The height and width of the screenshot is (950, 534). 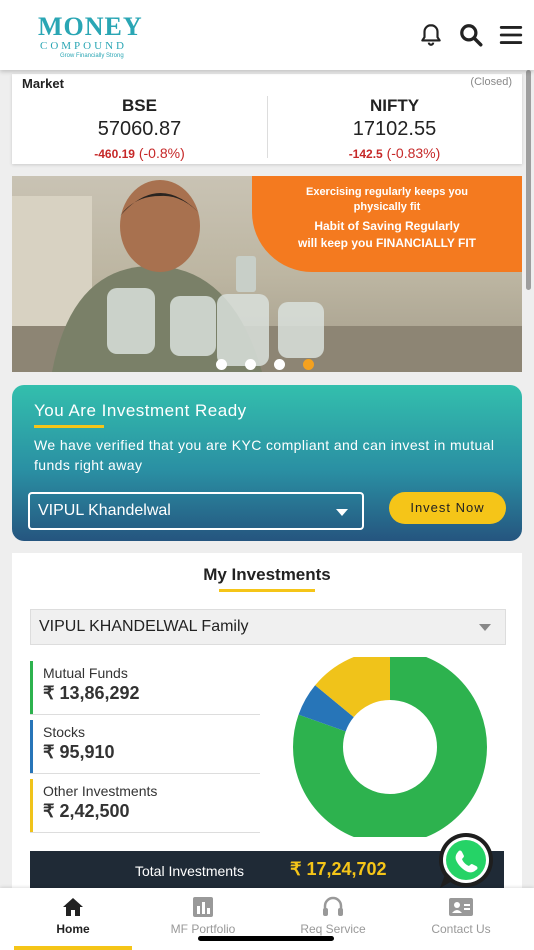 I want to click on carousel-dot-active, so click(x=308, y=364).